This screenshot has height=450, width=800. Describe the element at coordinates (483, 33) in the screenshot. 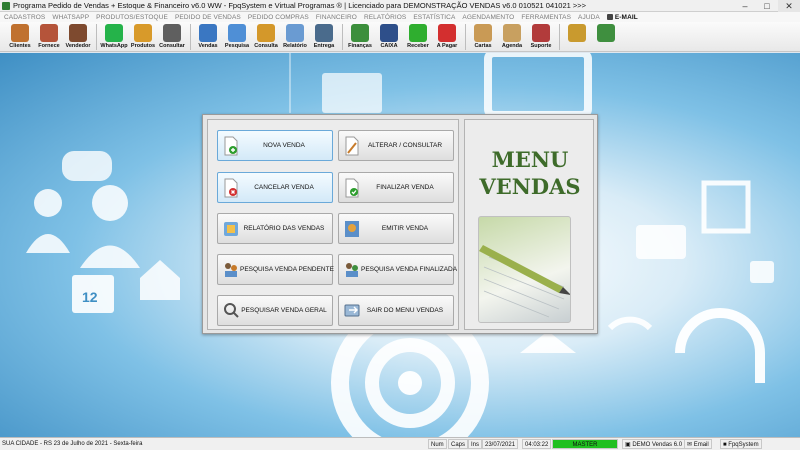

I see `letters-icon` at that location.